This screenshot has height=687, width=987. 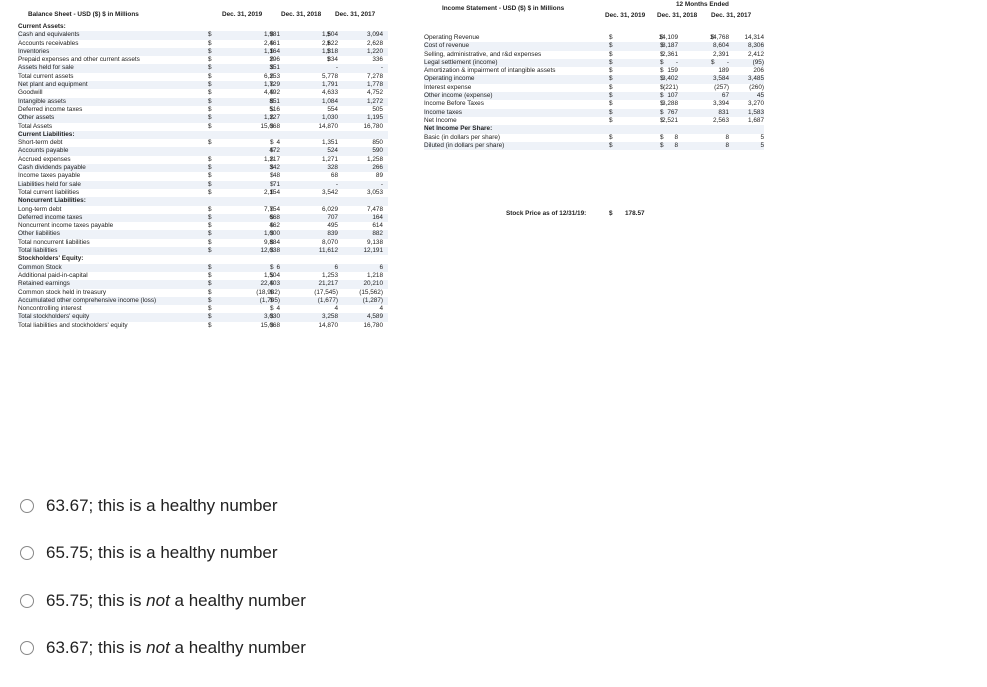 I want to click on value-cell: 524, so click(x=332, y=151).